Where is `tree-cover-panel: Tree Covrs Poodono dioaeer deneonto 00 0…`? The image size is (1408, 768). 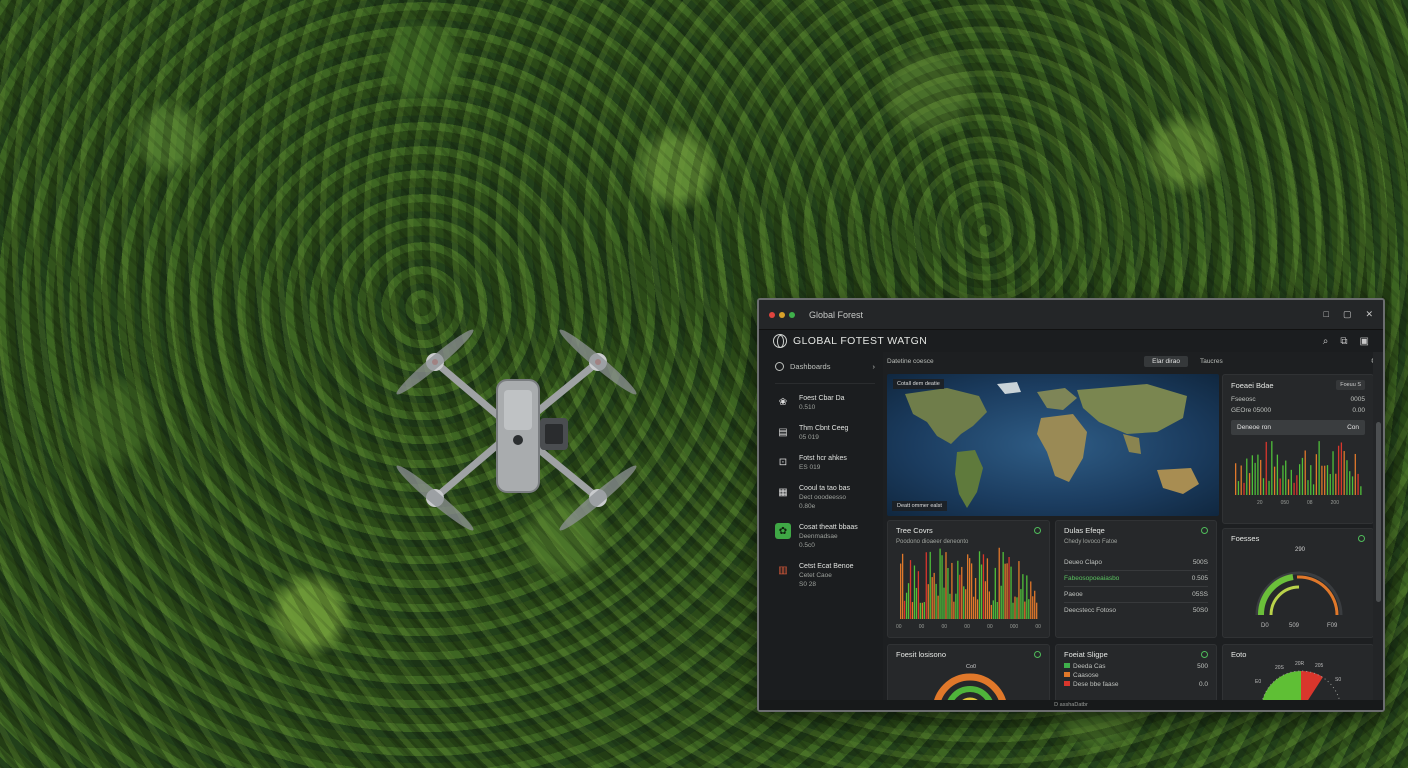 tree-cover-panel: Tree Covrs Poodono dioaeer deneonto 00 0… is located at coordinates (968, 579).